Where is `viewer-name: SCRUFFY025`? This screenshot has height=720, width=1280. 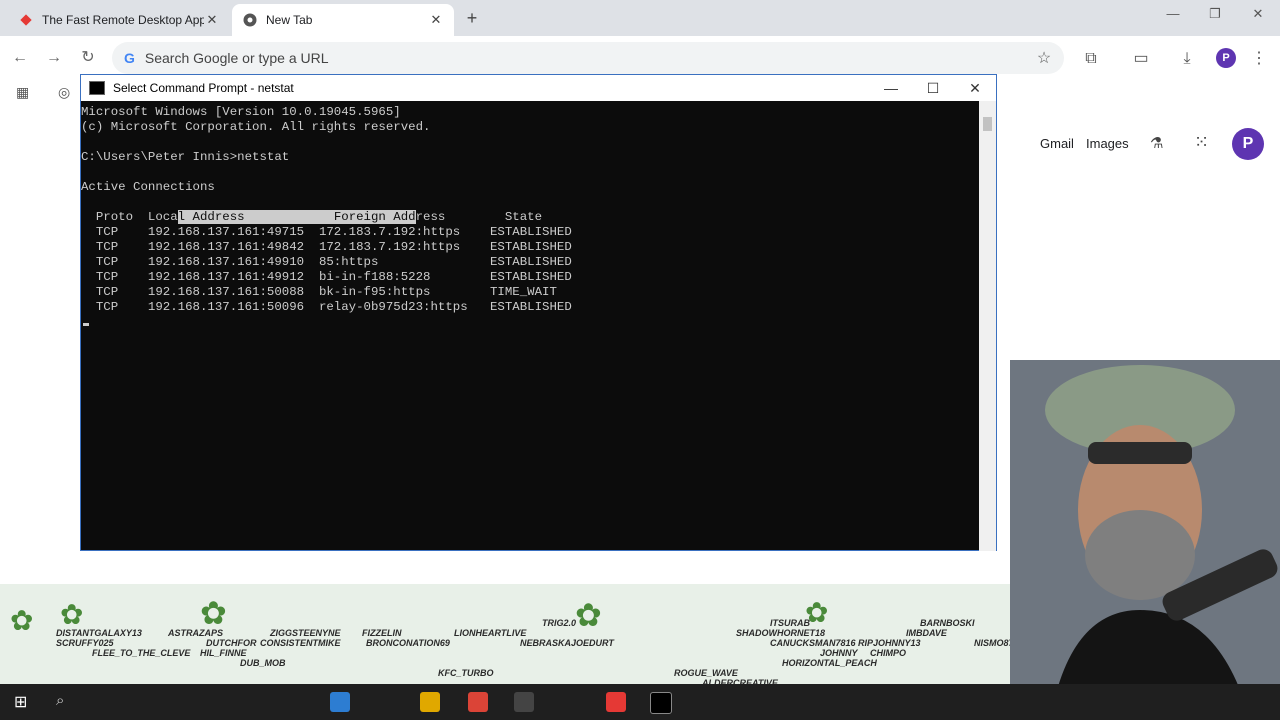
viewer-name: SCRUFFY025 is located at coordinates (85, 643).